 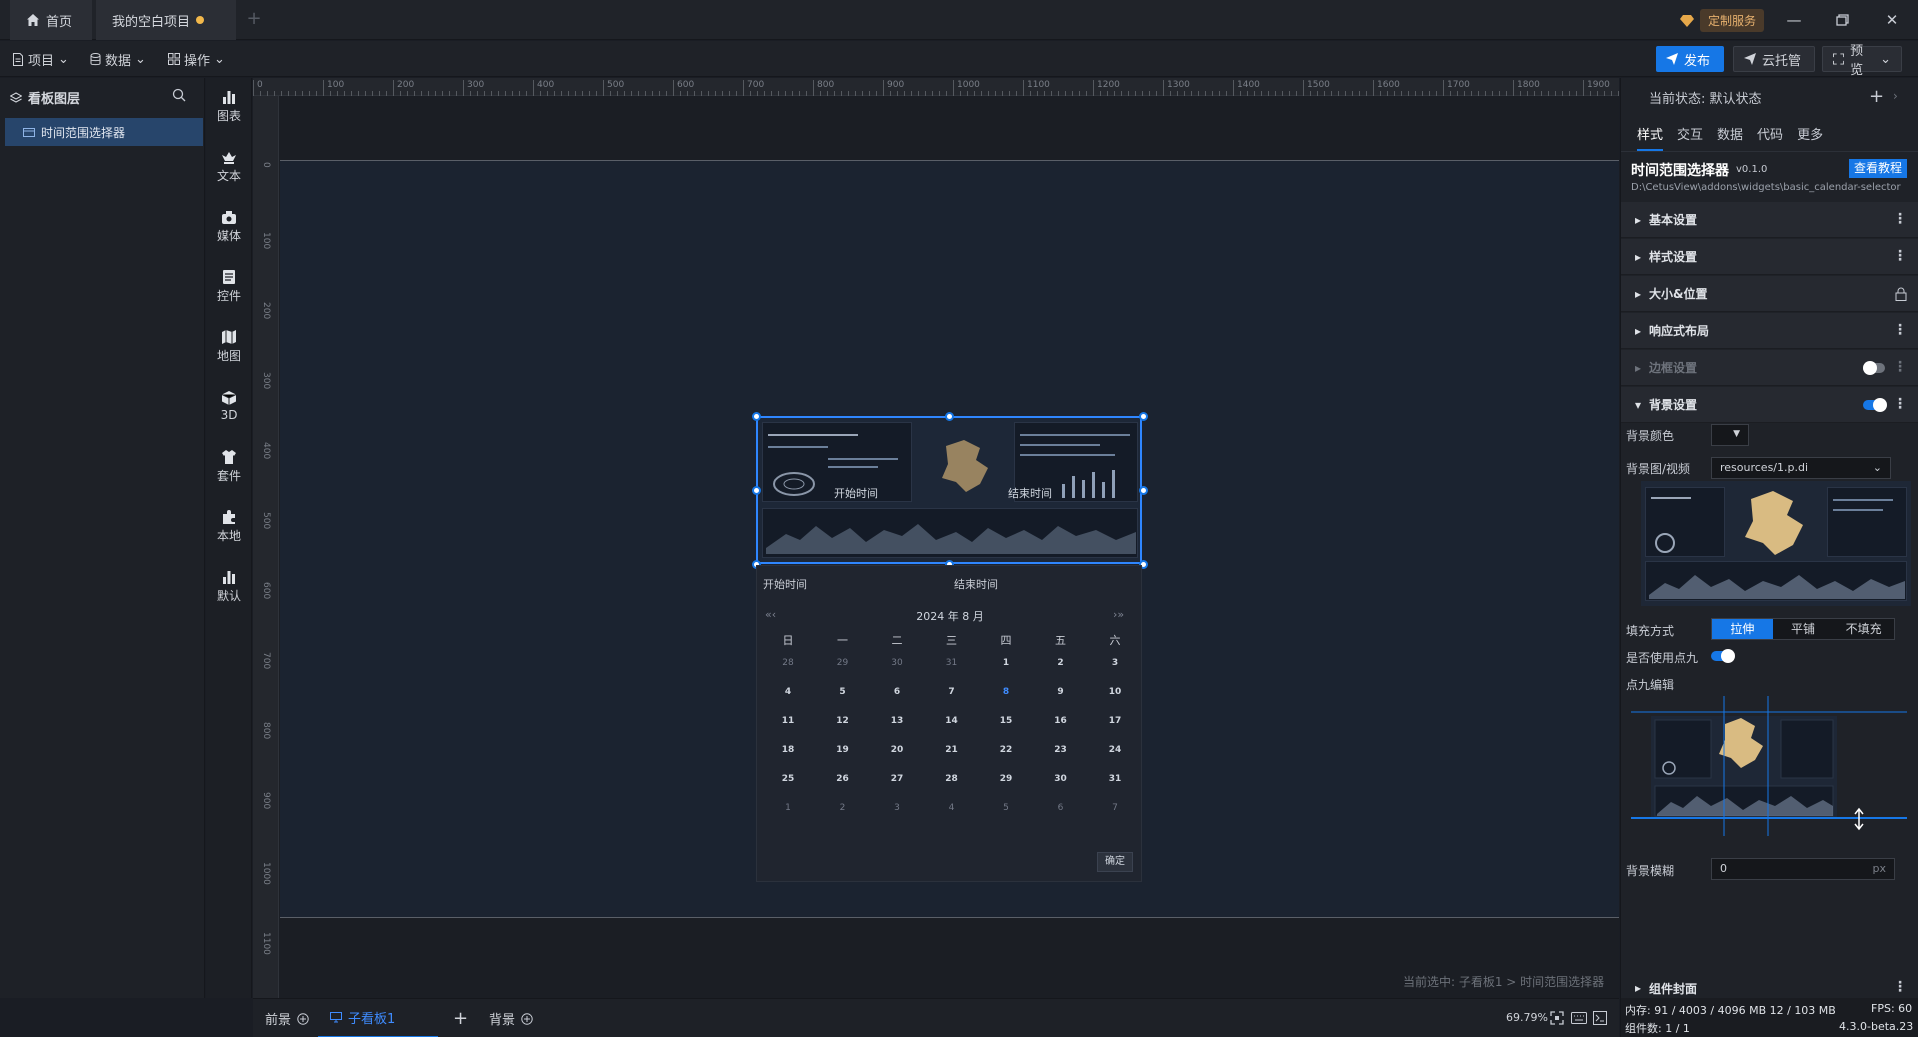 What do you see at coordinates (1769, 257) in the screenshot?
I see `section-style: ▸ 样式设置 ⋮` at bounding box center [1769, 257].